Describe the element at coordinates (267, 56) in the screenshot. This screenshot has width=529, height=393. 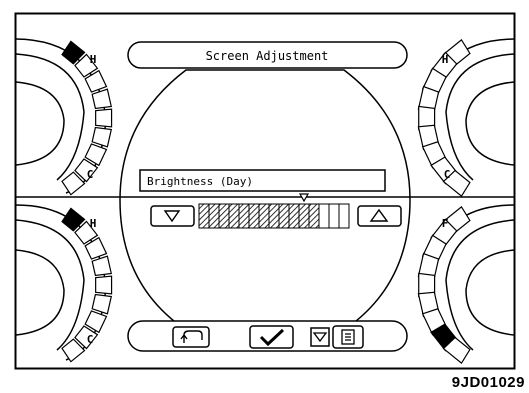
I see `page-title: Screen Adjustment` at that location.